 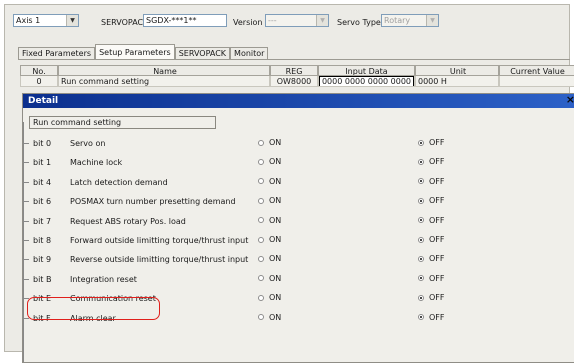 I want to click on version-select: --- ▼, so click(x=297, y=20).